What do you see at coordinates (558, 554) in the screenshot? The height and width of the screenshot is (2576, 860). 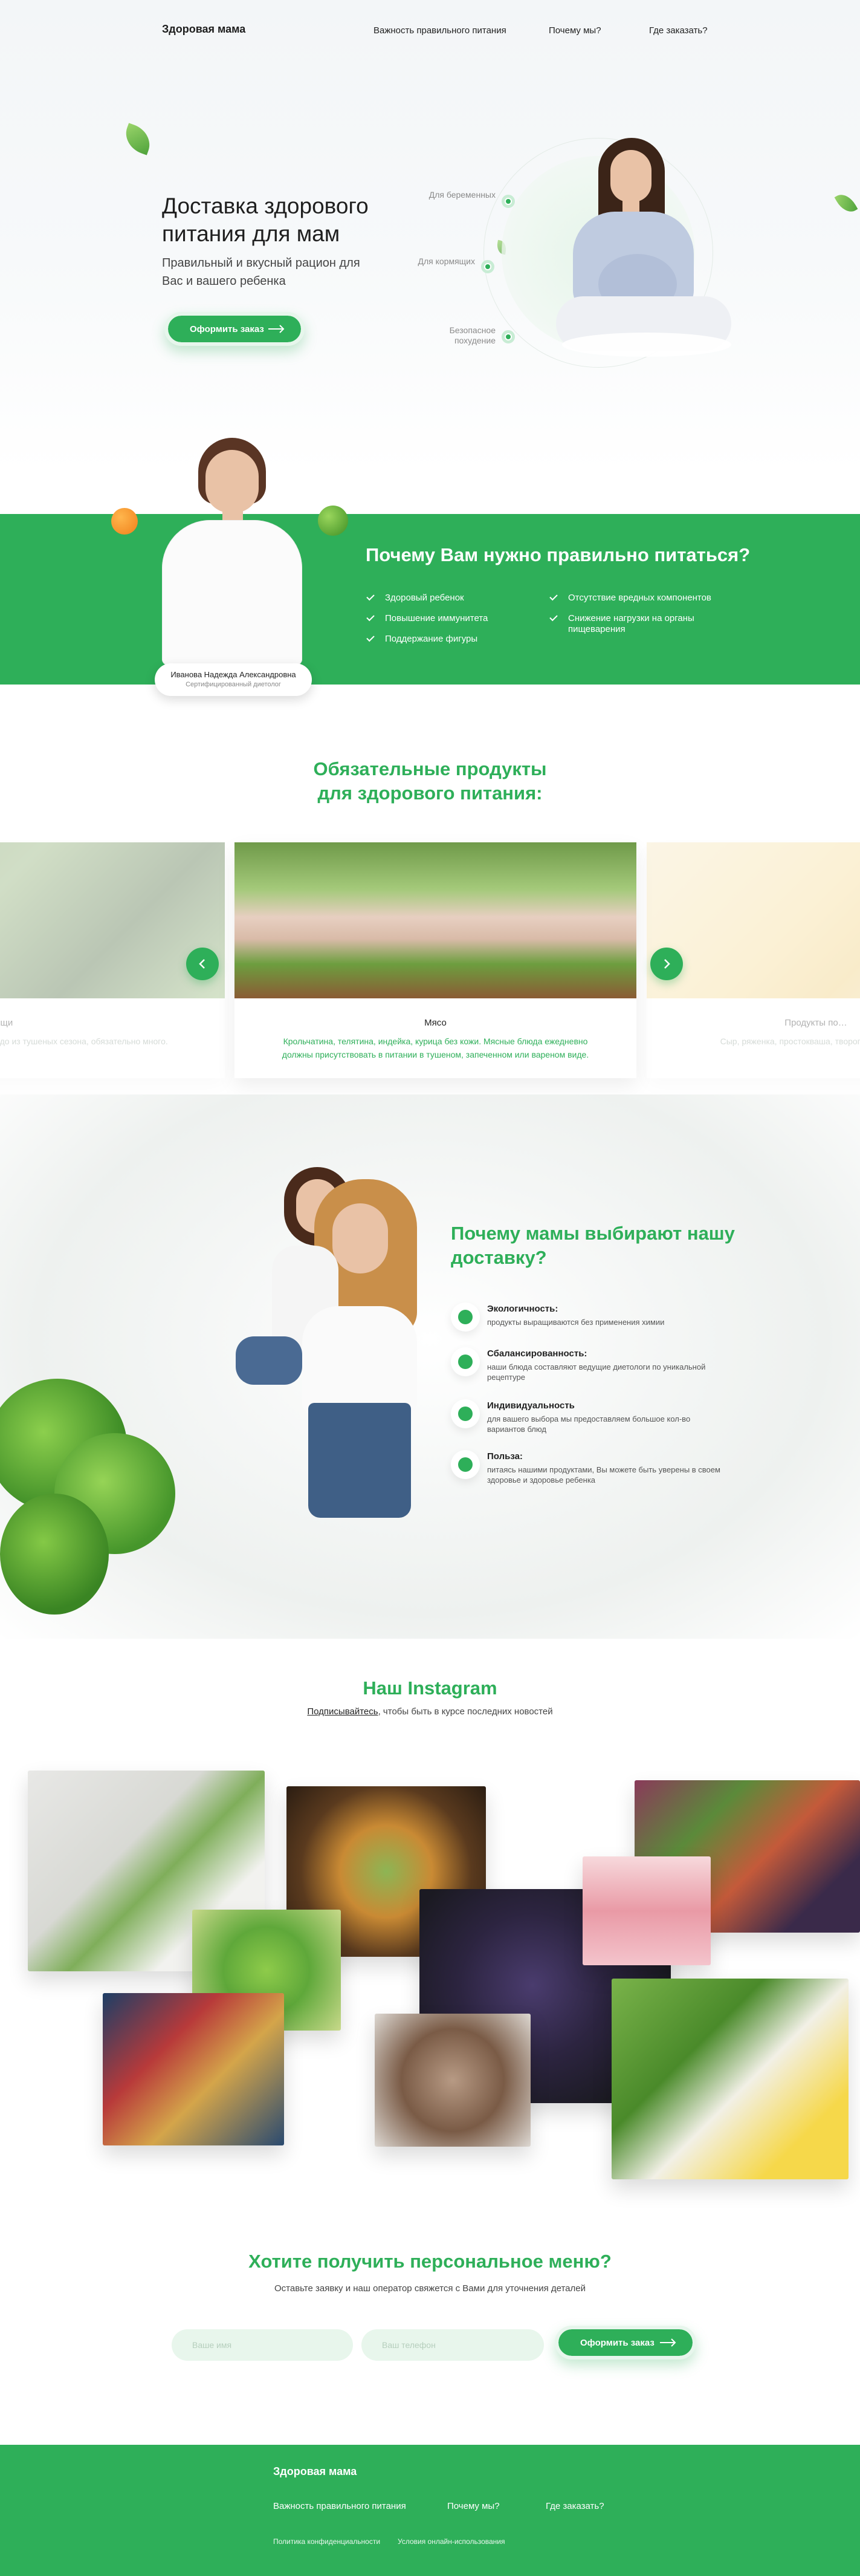 I see `why-eat-title: Почему Вам нужно правильно питаться?` at bounding box center [558, 554].